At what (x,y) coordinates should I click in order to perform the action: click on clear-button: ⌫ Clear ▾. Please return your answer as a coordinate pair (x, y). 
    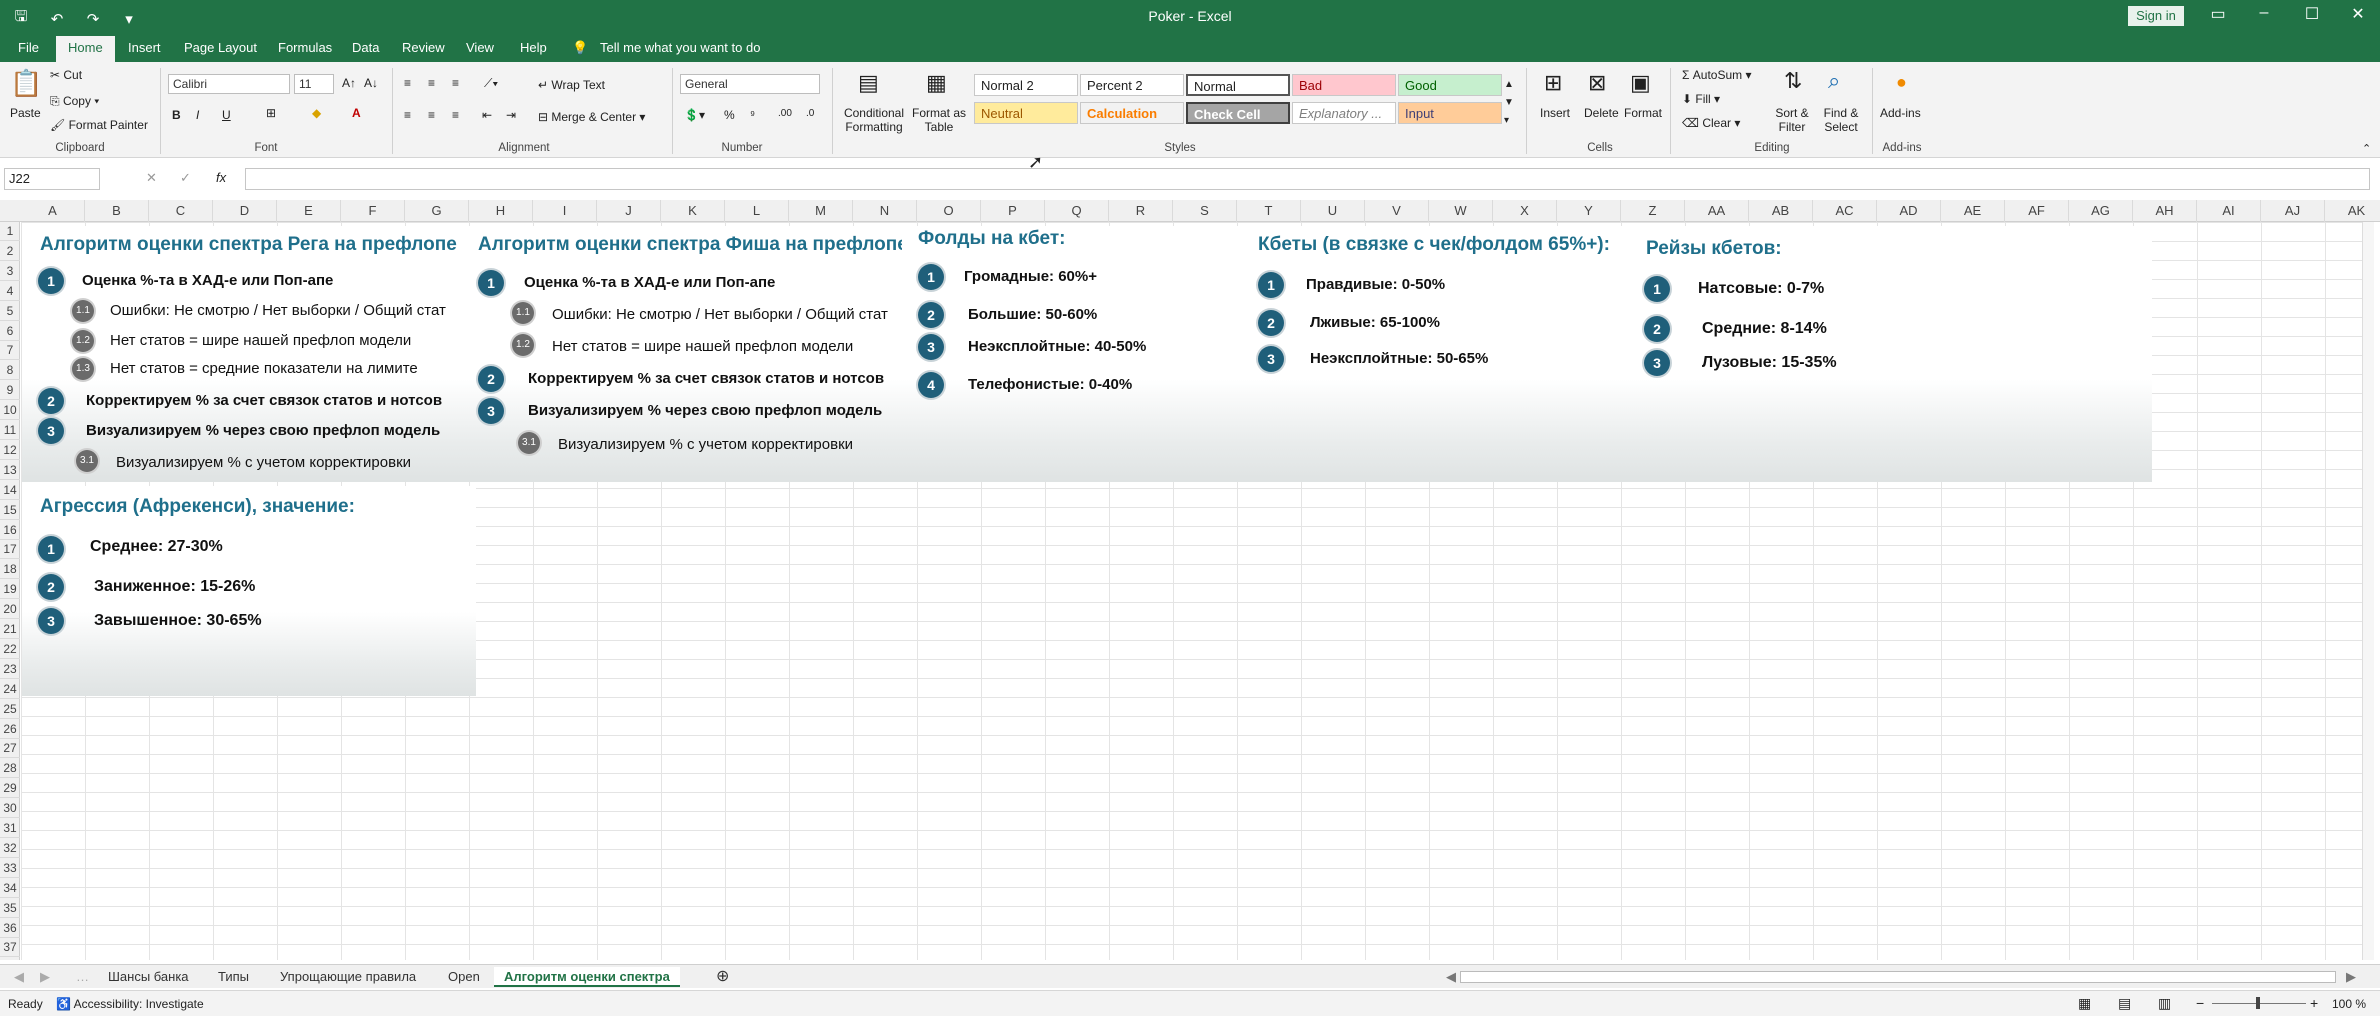
    Looking at the image, I should click on (1711, 123).